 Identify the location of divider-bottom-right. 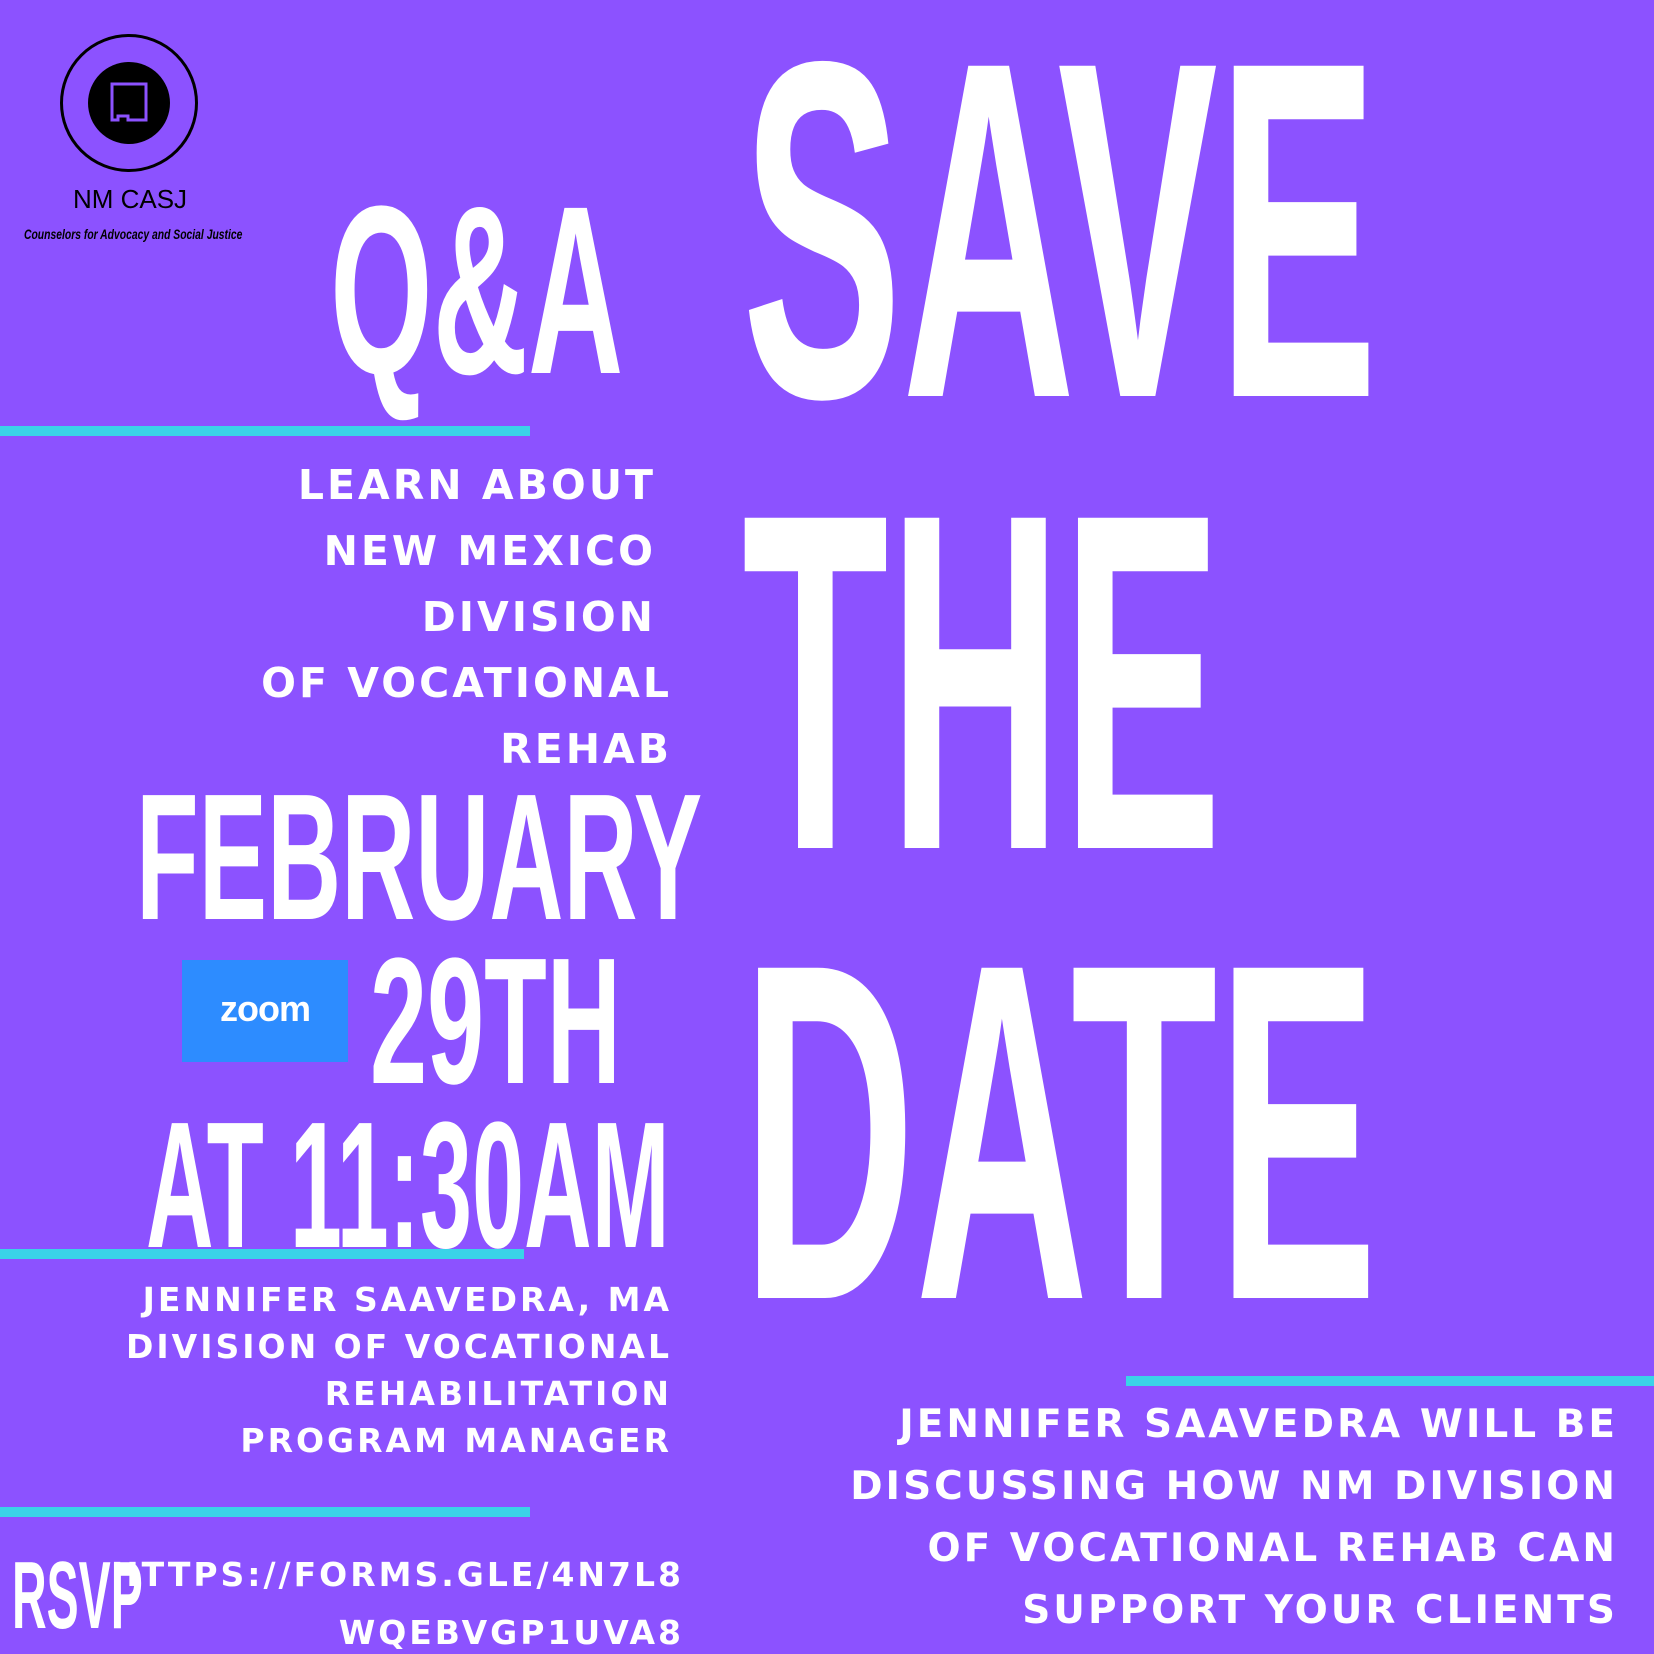
(1390, 1381).